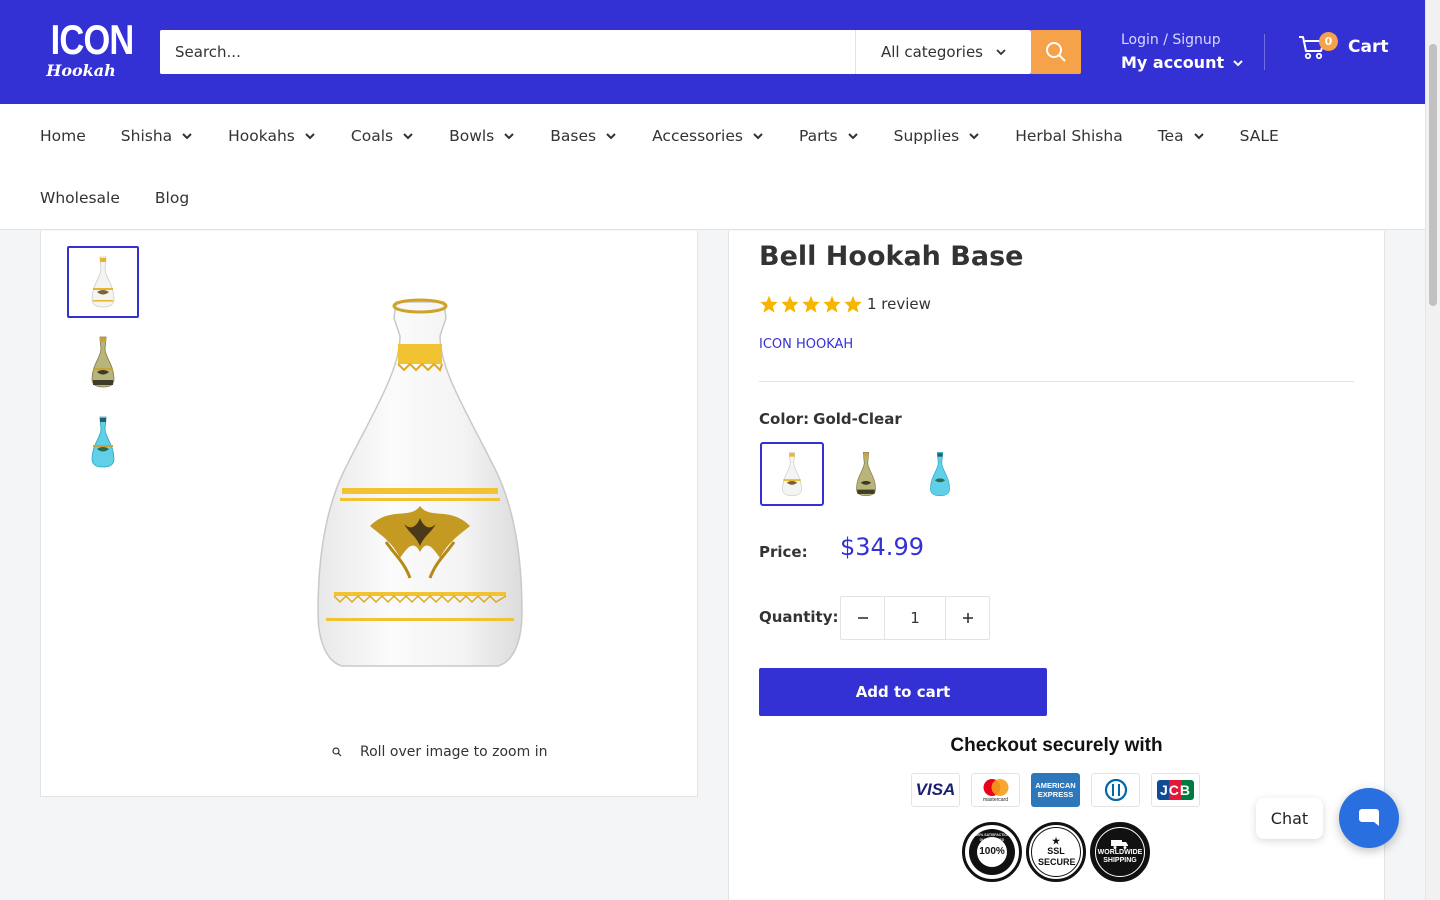  Describe the element at coordinates (995, 799) in the screenshot. I see `mastercard-label: mastercard` at that location.